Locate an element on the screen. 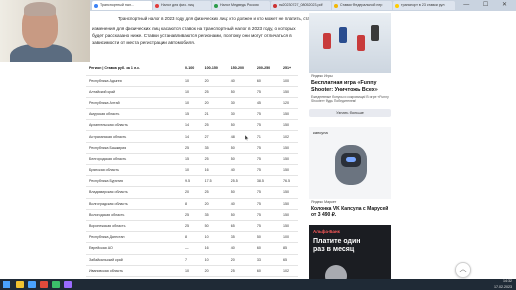  ad-source-label: Яндекс Игры is located at coordinates (322, 76).